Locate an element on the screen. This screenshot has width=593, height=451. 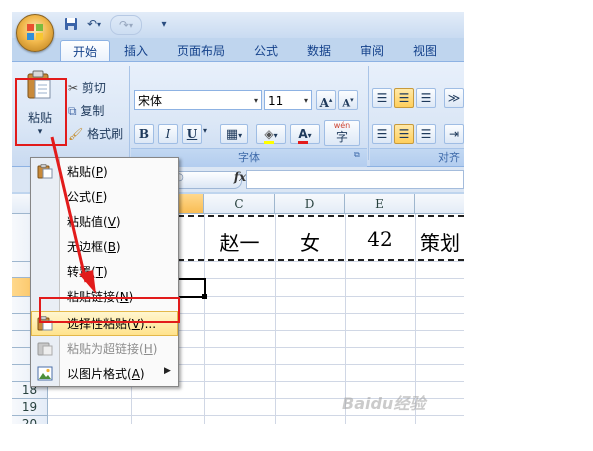
annotation-arrow-icon is located at coordinates (73, 215).